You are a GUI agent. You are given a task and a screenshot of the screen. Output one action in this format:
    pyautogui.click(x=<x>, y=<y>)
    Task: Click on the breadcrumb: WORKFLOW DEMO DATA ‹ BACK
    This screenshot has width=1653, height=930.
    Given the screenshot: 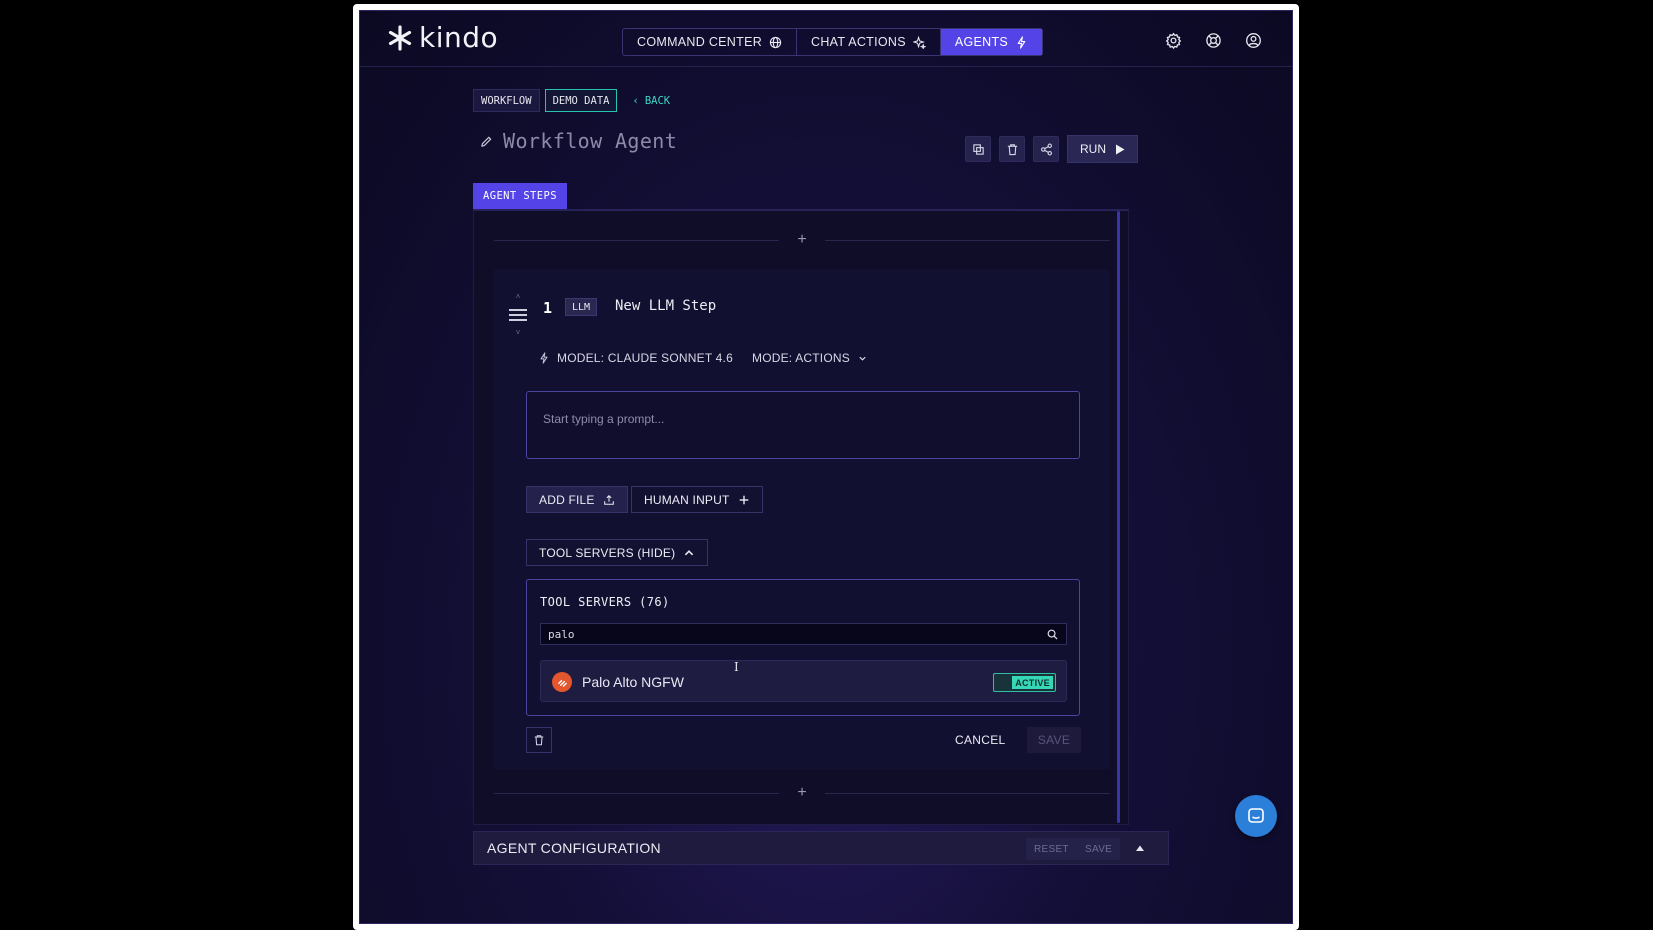 What is the action you would take?
    pyautogui.click(x=571, y=100)
    